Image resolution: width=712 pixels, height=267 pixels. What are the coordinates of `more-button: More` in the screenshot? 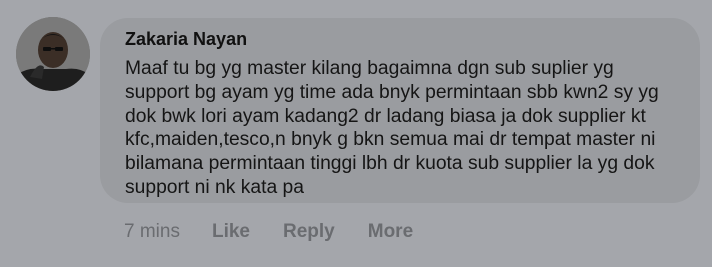 It's located at (390, 232).